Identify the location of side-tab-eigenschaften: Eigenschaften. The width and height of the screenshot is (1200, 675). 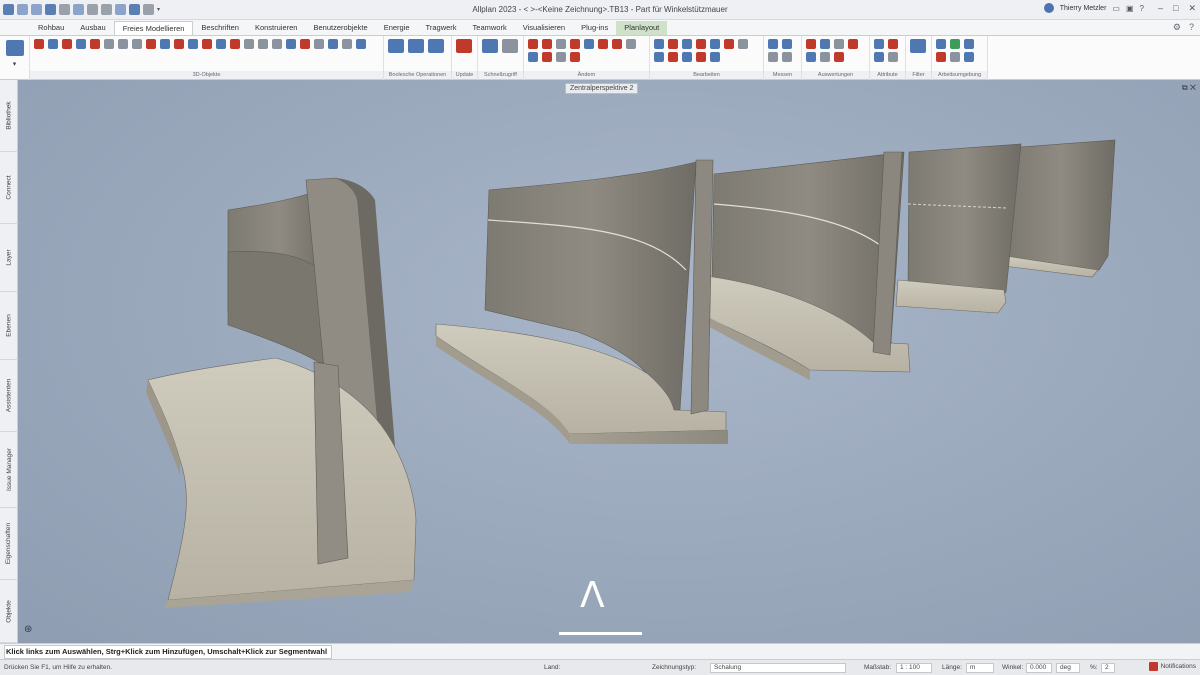
(9, 544).